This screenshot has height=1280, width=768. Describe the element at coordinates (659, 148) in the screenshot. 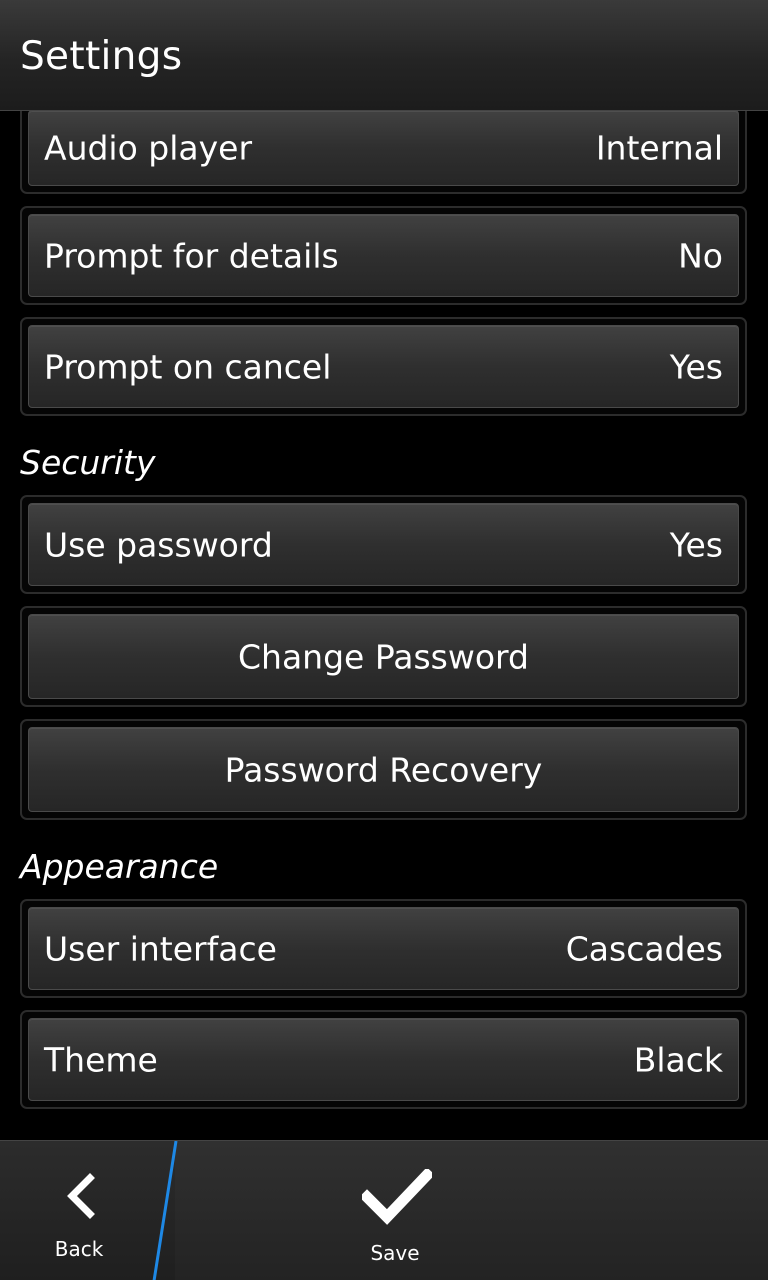

I see `audio-player-value: Internal` at that location.